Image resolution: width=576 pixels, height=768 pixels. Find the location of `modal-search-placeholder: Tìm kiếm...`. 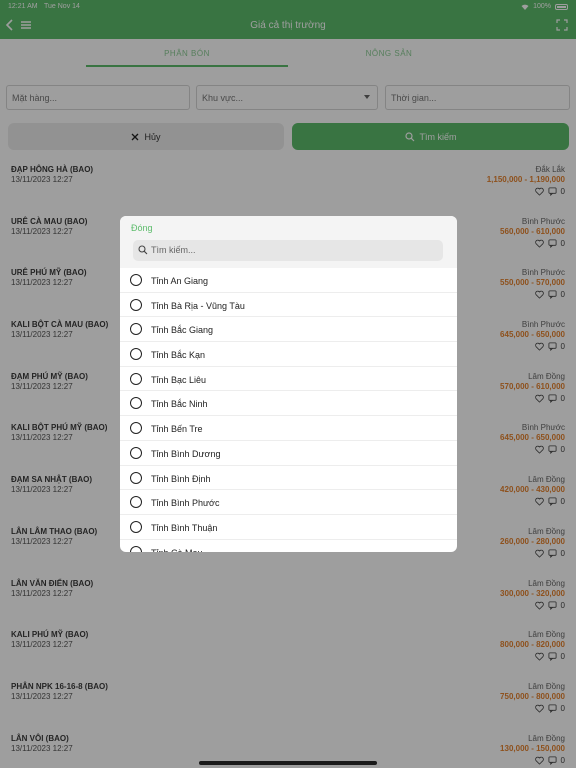

modal-search-placeholder: Tìm kiếm... is located at coordinates (173, 250).